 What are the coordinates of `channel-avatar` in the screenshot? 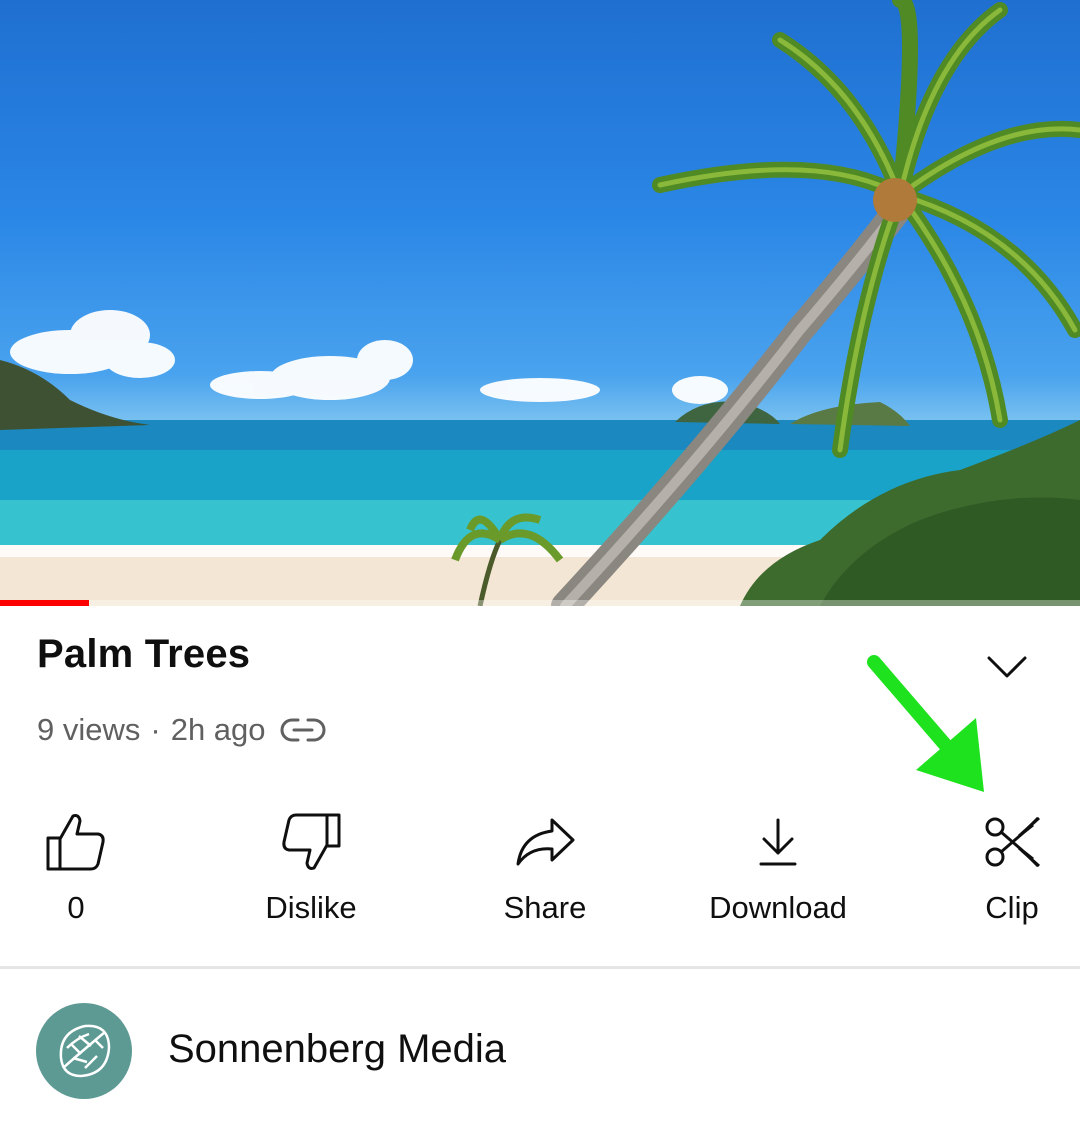 It's located at (84, 1051).